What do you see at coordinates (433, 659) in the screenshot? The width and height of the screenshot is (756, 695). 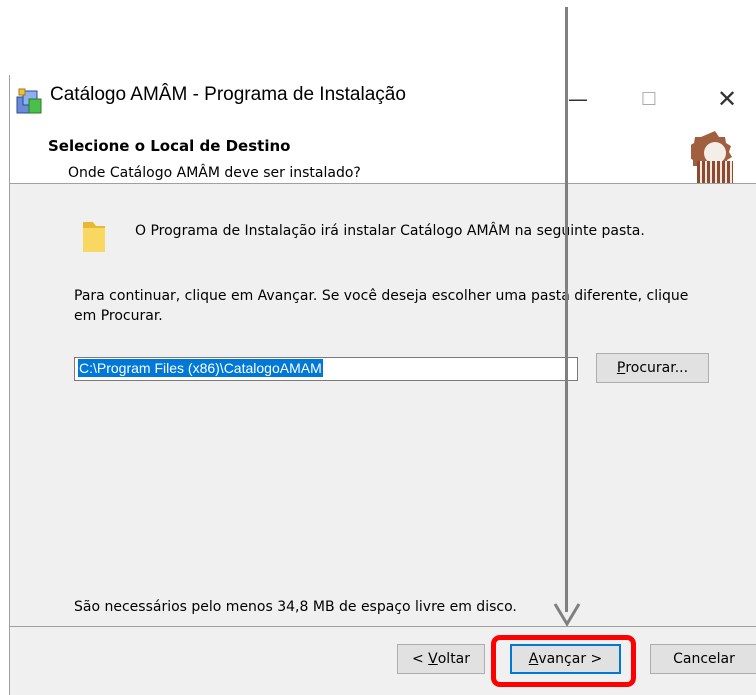 I see `back-accel: V` at bounding box center [433, 659].